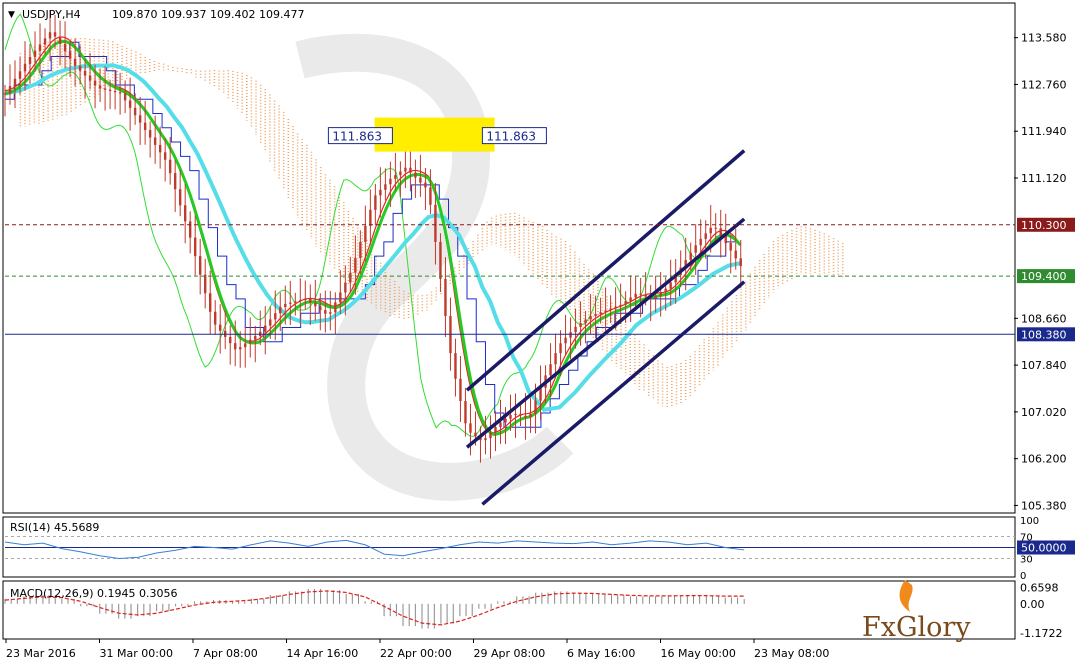  Describe the element at coordinates (1026, 560) in the screenshot. I see `rsi-tick-label: 30` at that location.